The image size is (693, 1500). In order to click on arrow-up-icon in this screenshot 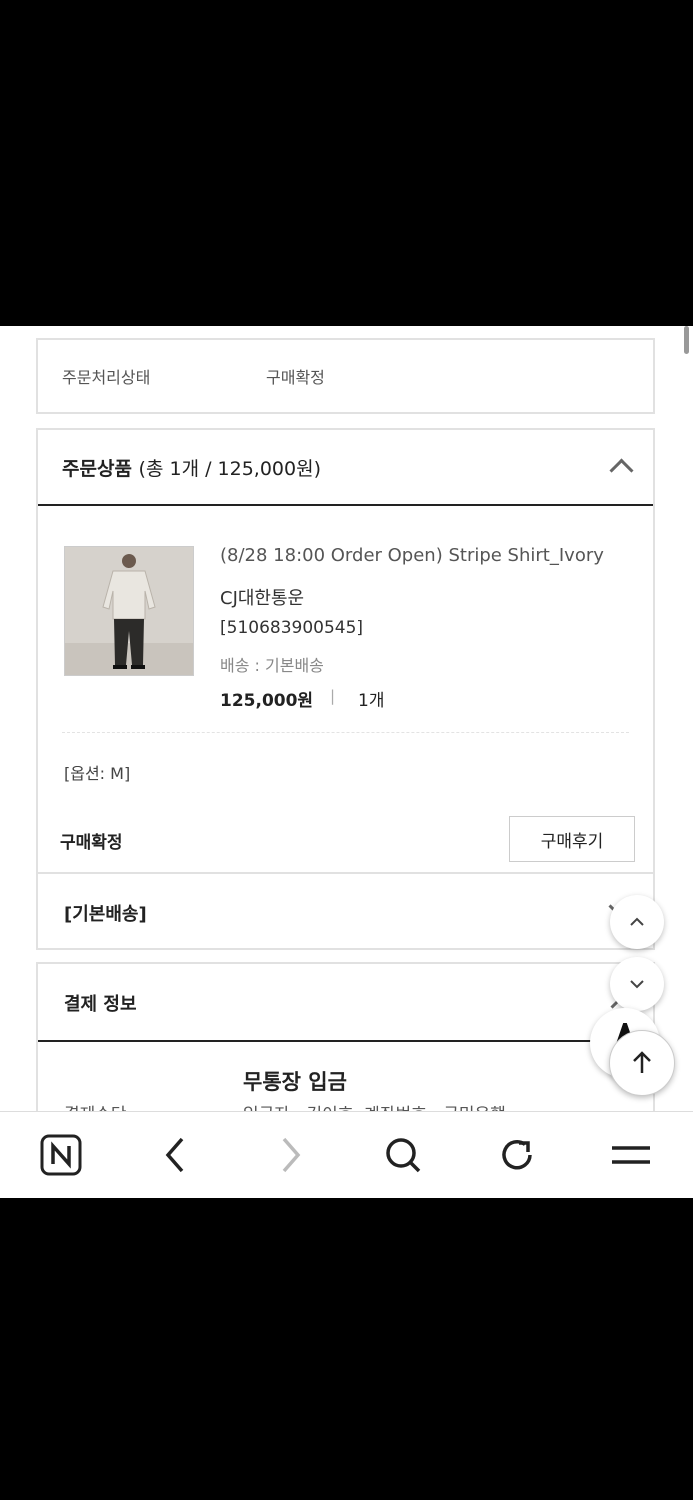, I will do `click(642, 1062)`.